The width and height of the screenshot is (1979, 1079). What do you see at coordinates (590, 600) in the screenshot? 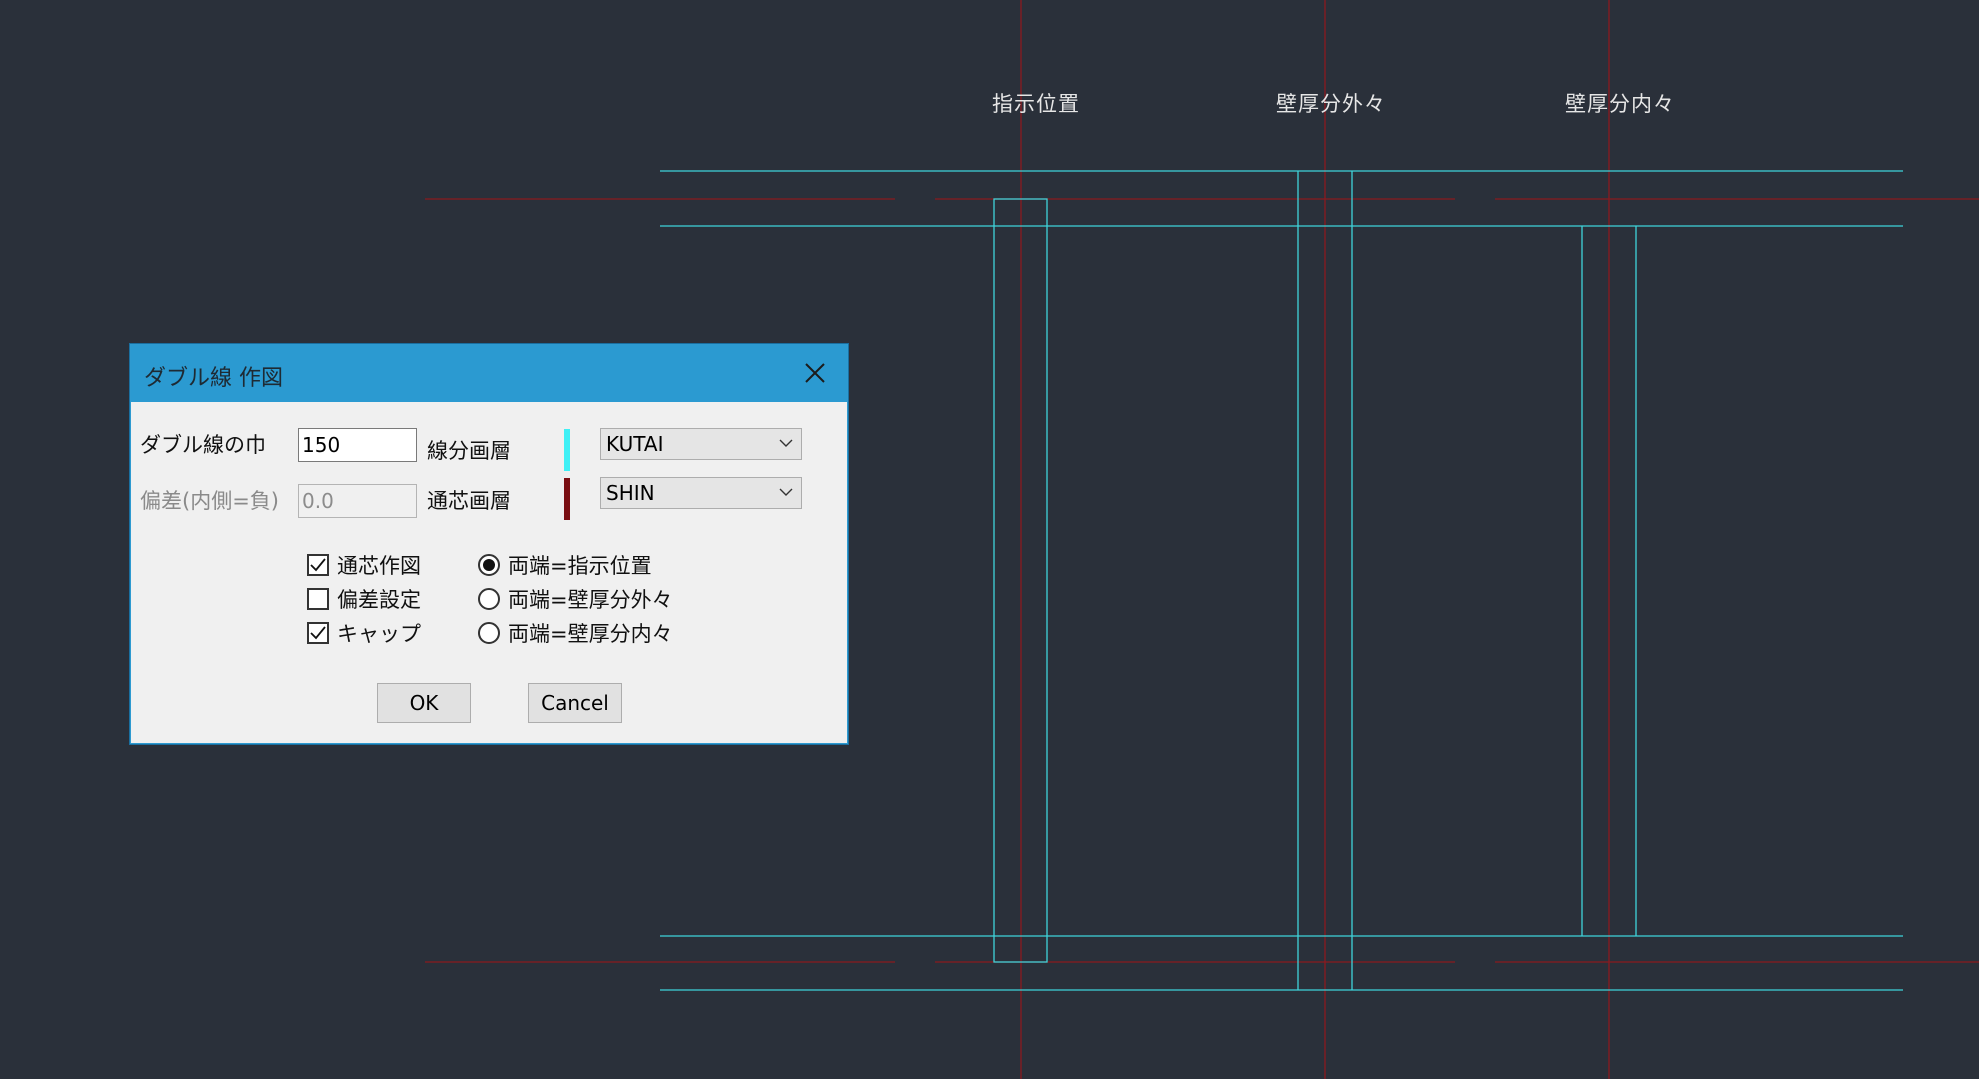
I see `radio-label: 両端=壁厚分外々` at bounding box center [590, 600].